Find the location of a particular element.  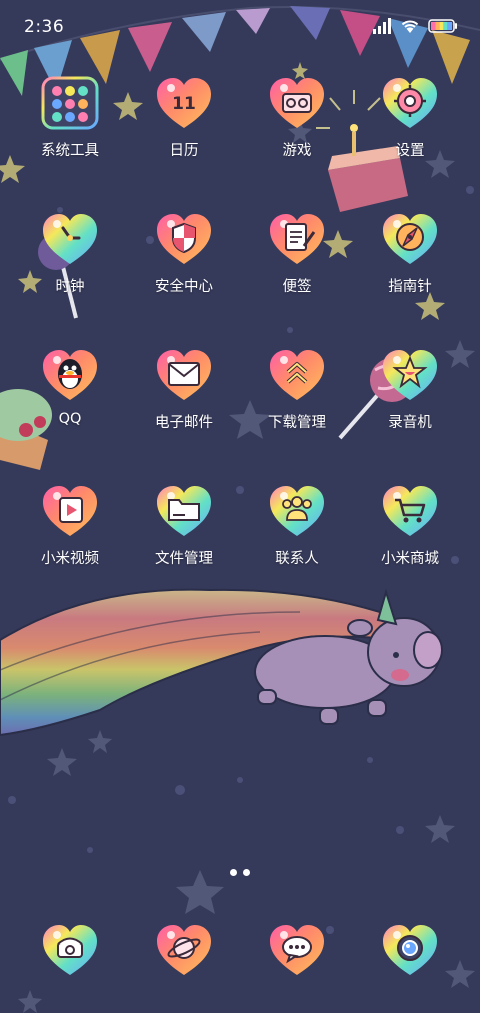

dock-phone is located at coordinates (70, 954).